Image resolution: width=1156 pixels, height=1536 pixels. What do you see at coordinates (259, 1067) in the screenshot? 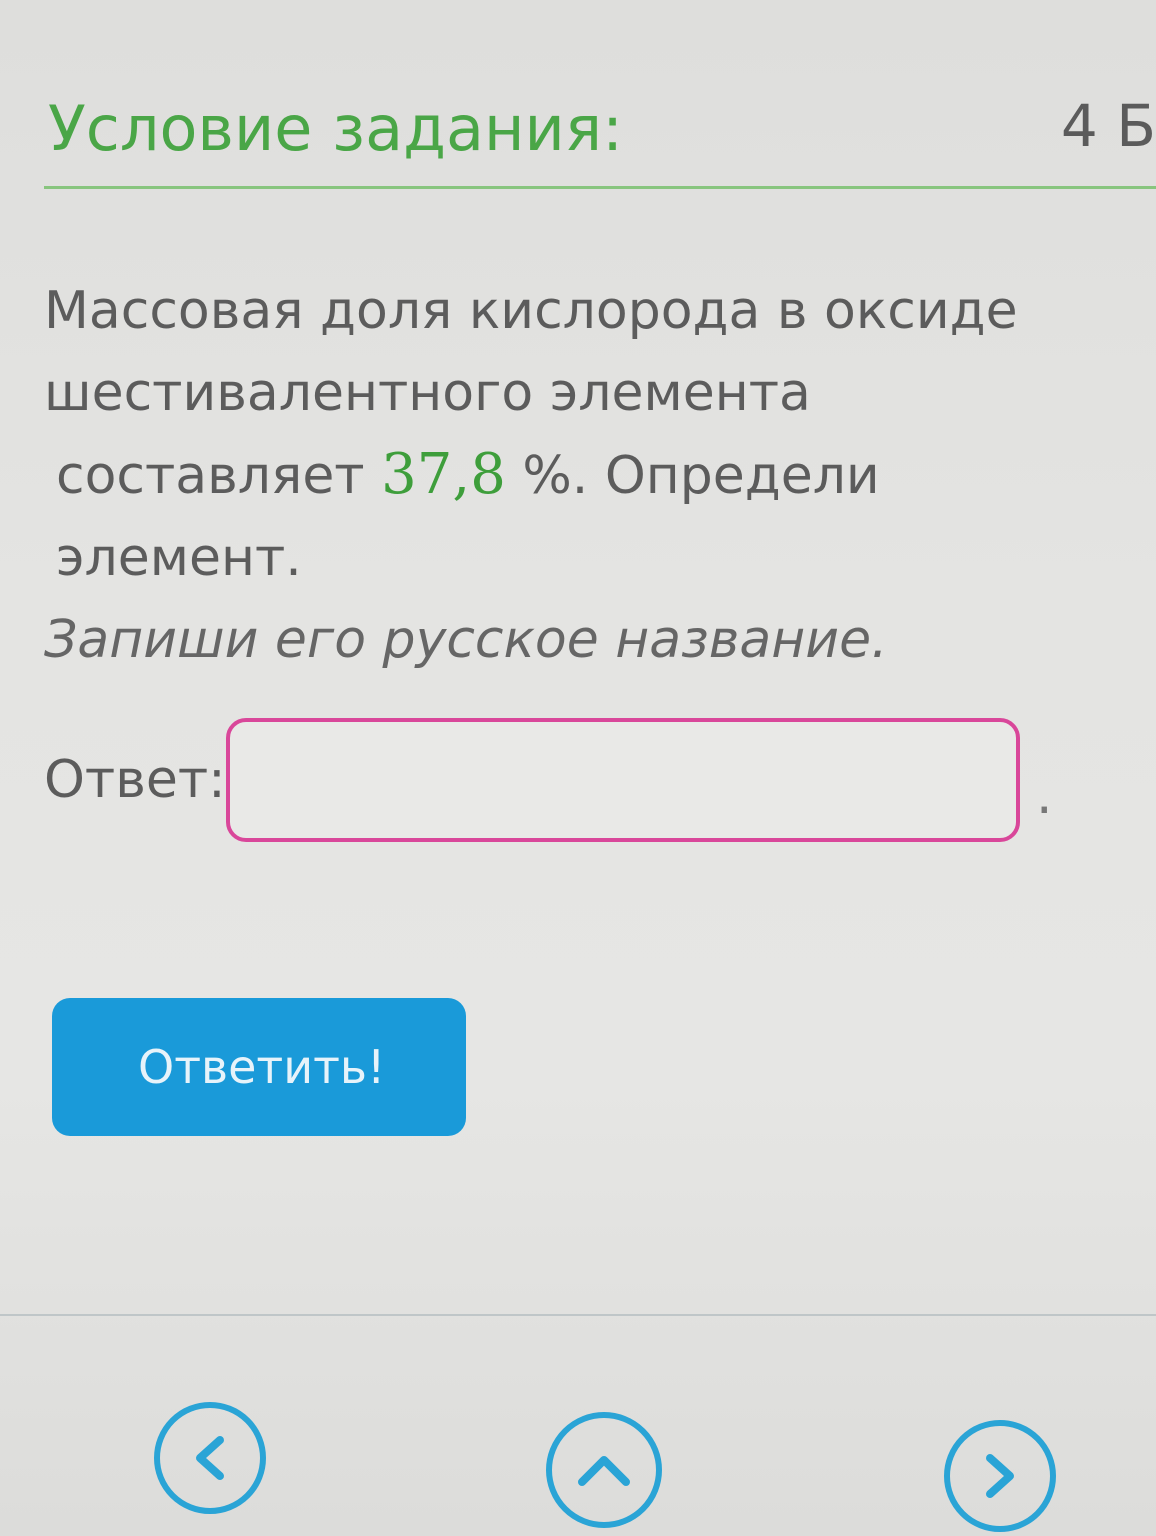
I see `submit-answer-button: Ответить!` at bounding box center [259, 1067].